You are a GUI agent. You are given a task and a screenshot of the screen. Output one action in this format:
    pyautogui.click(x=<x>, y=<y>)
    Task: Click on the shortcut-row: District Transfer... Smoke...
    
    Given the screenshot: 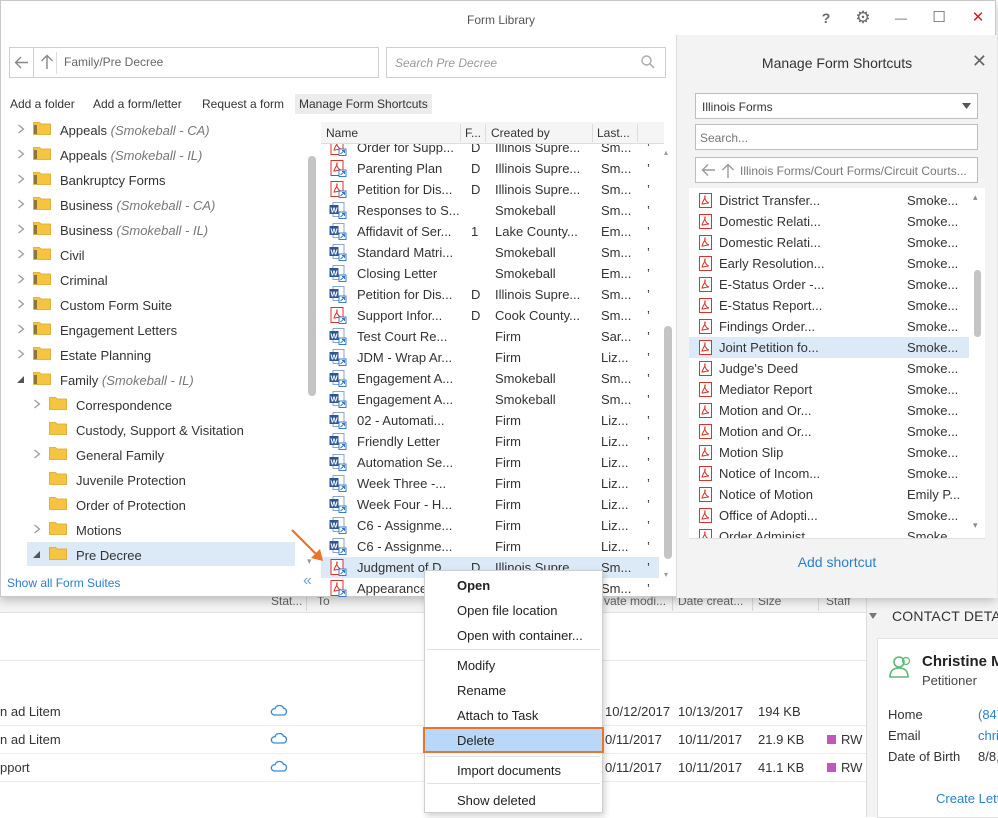 What is the action you would take?
    pyautogui.click(x=829, y=200)
    